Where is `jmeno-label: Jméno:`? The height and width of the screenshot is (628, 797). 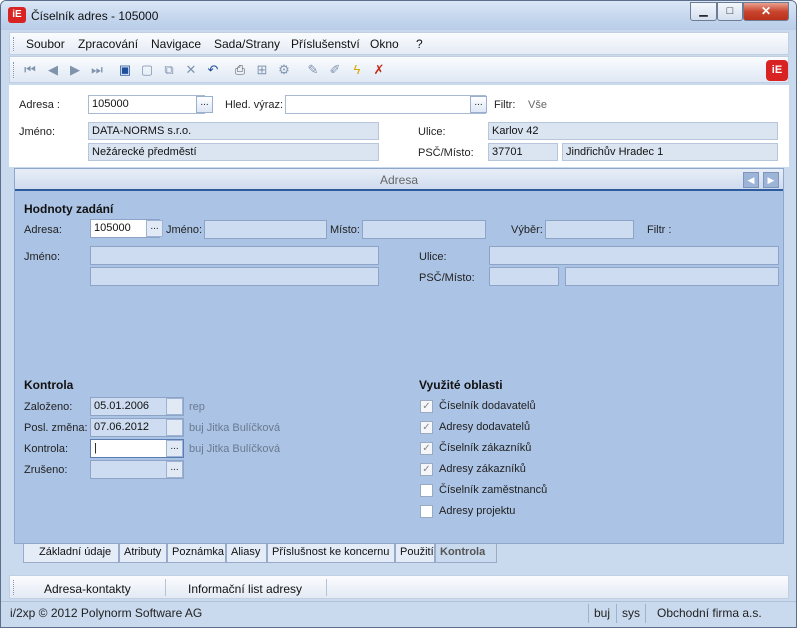
jmeno-label: Jméno: is located at coordinates (37, 132).